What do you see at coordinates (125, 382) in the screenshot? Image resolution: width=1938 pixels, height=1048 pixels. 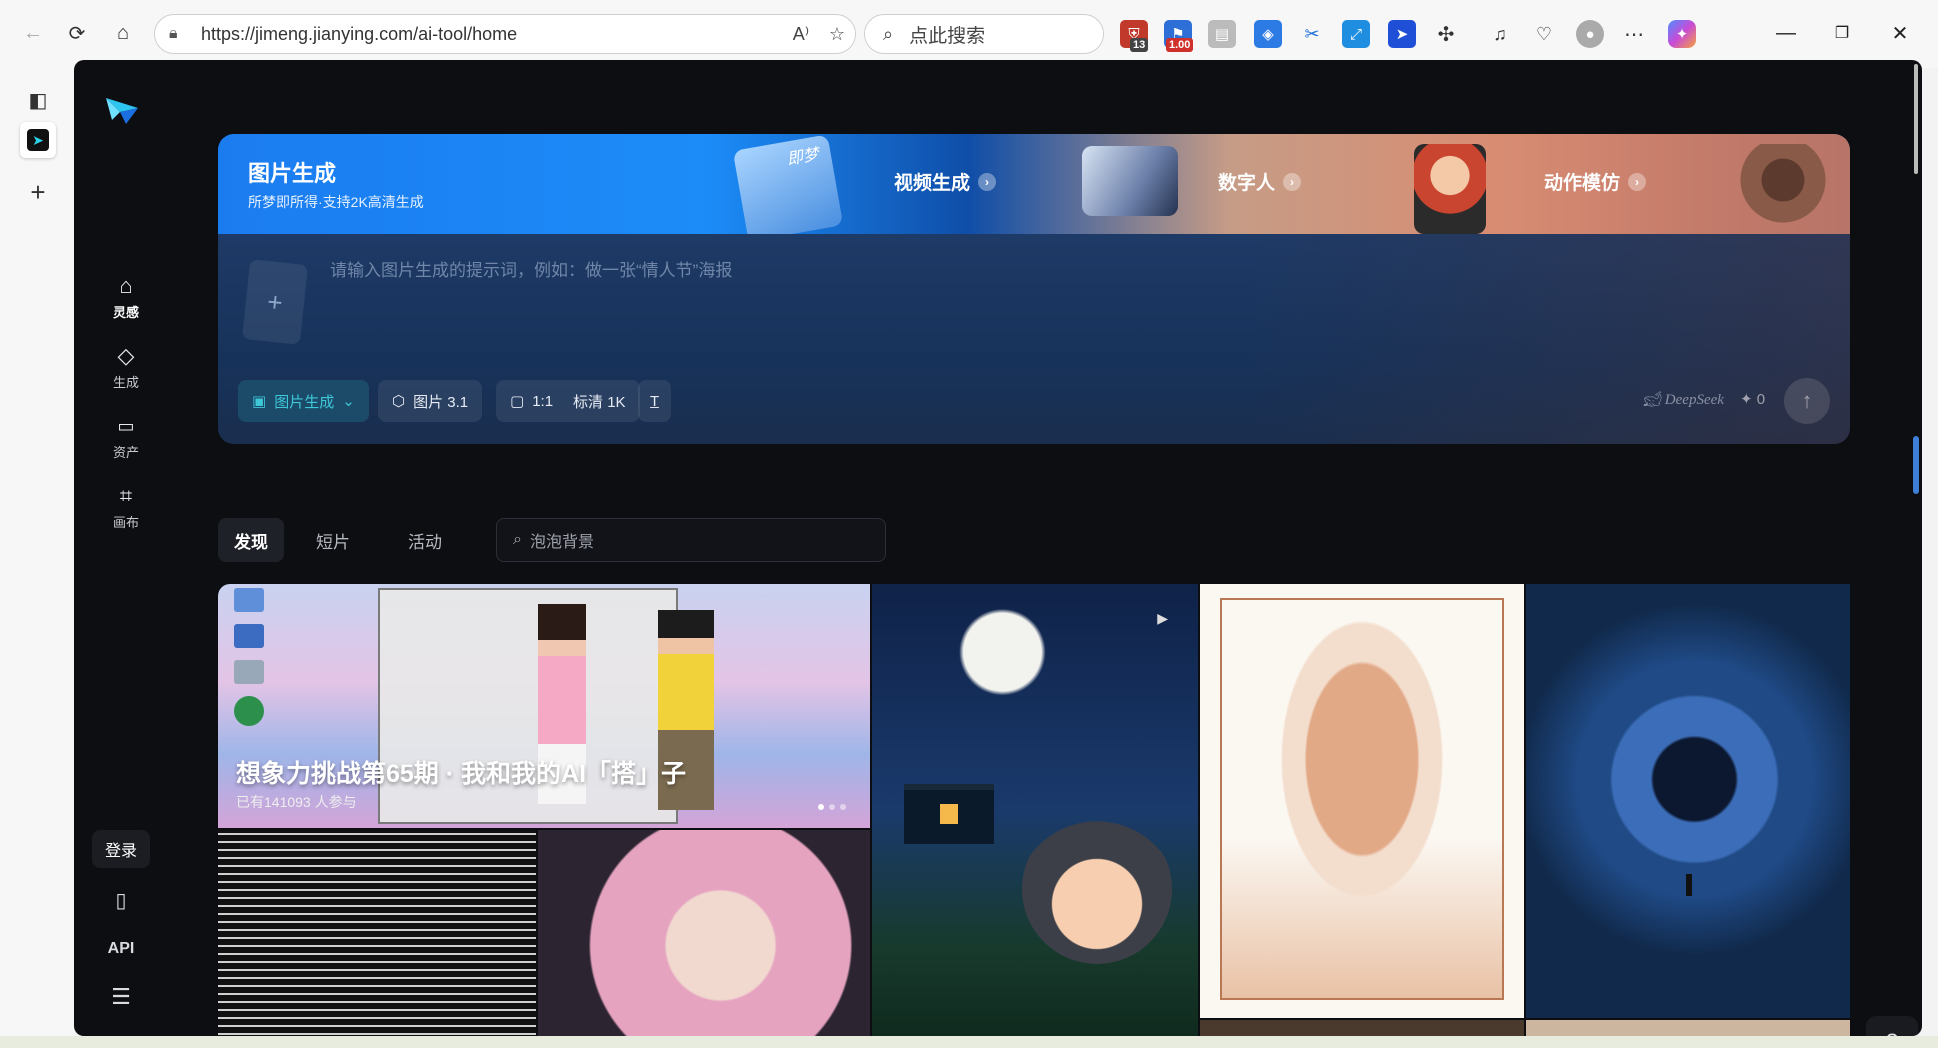 I see `sidebar-item-label: 生成` at bounding box center [125, 382].